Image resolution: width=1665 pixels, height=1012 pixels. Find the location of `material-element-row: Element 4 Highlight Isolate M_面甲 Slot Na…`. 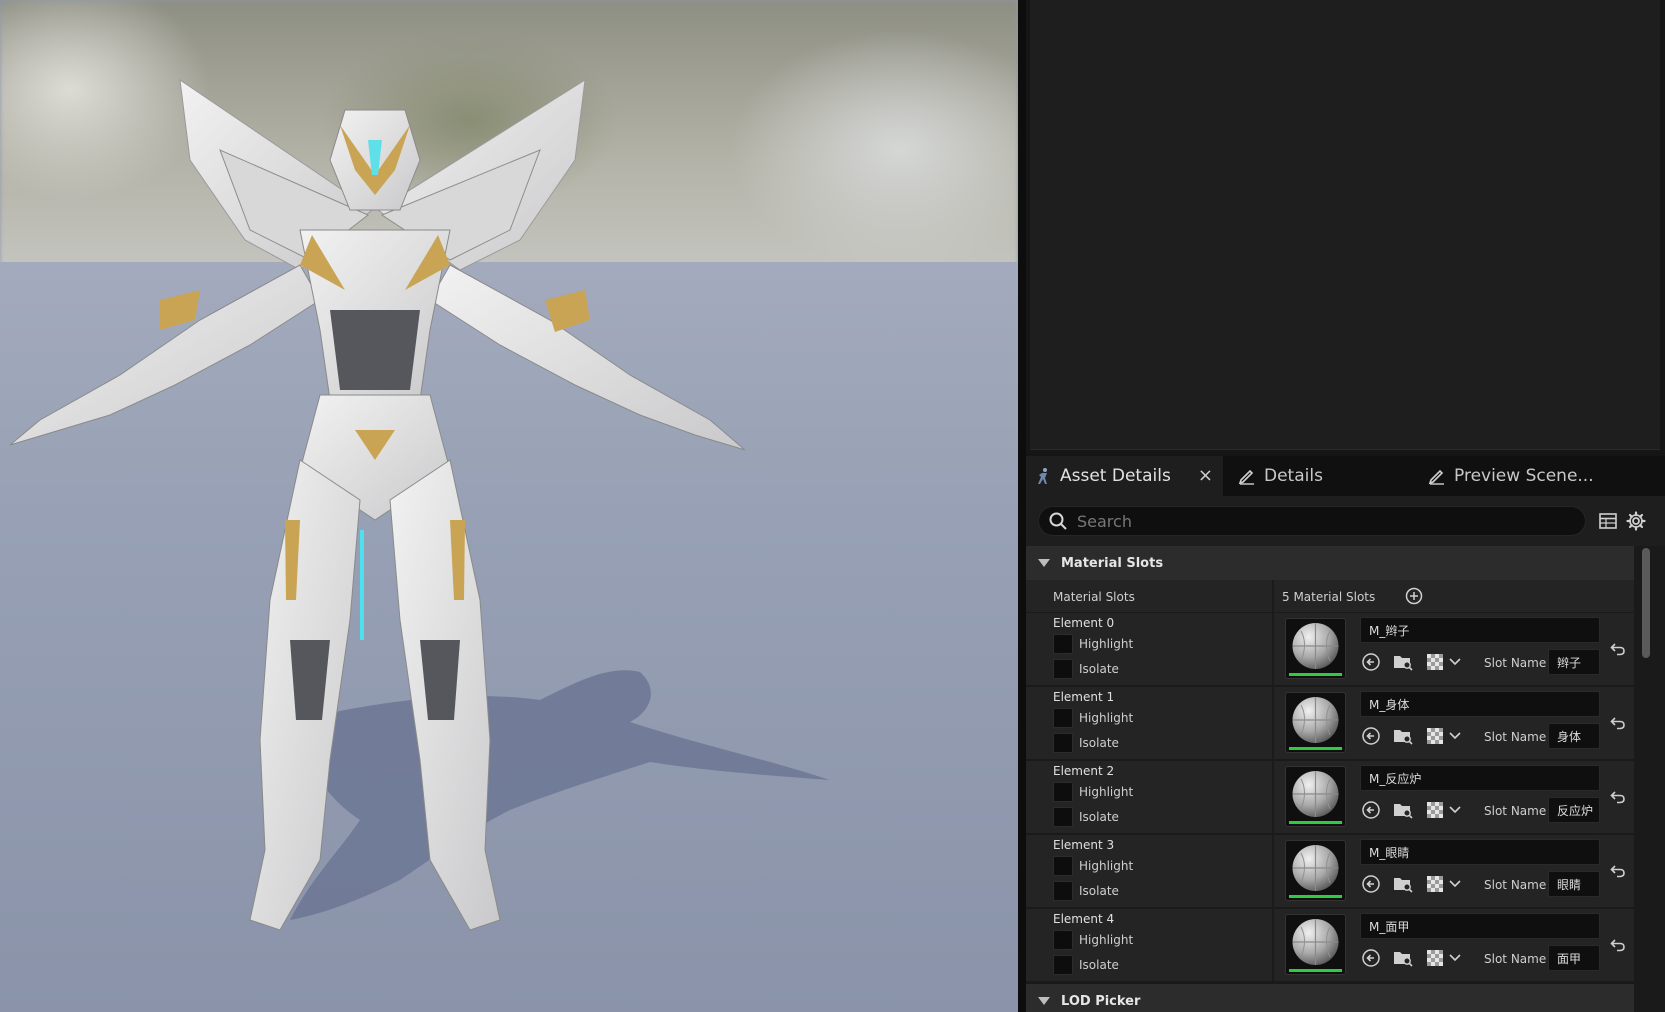

material-element-row: Element 4 Highlight Isolate M_面甲 Slot Na… is located at coordinates (1330, 945).